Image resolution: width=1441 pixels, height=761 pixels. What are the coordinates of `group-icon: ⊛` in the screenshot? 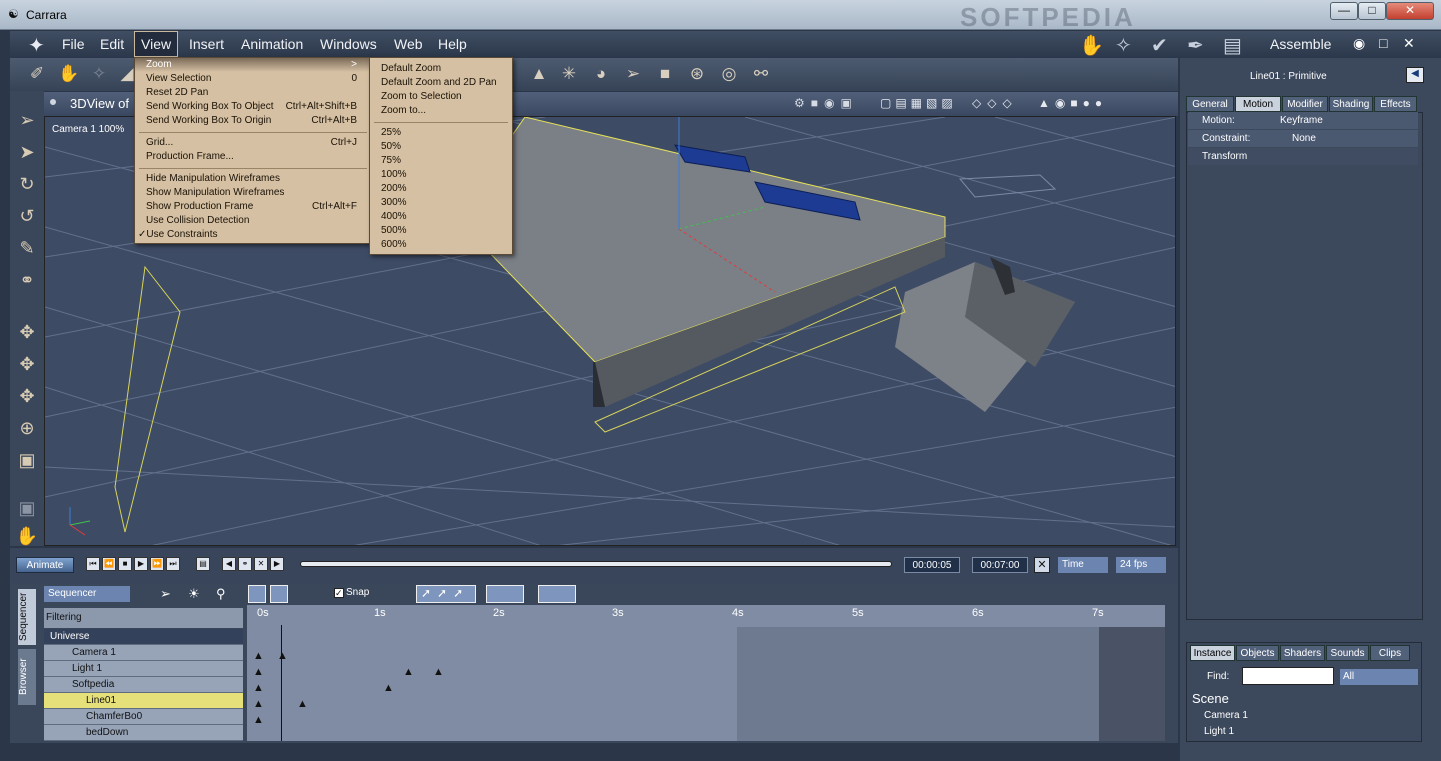 It's located at (697, 74).